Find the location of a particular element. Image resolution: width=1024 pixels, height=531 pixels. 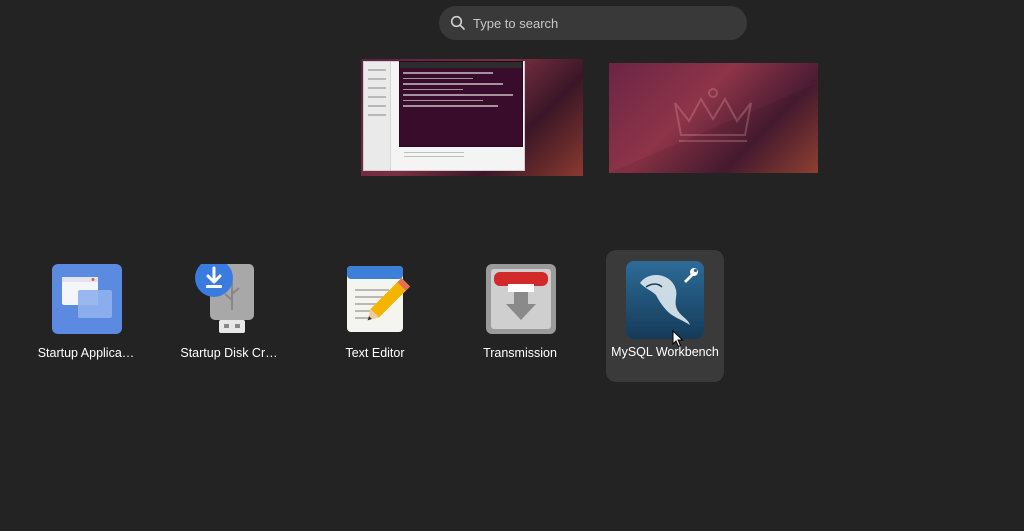

search-bar is located at coordinates (593, 23).